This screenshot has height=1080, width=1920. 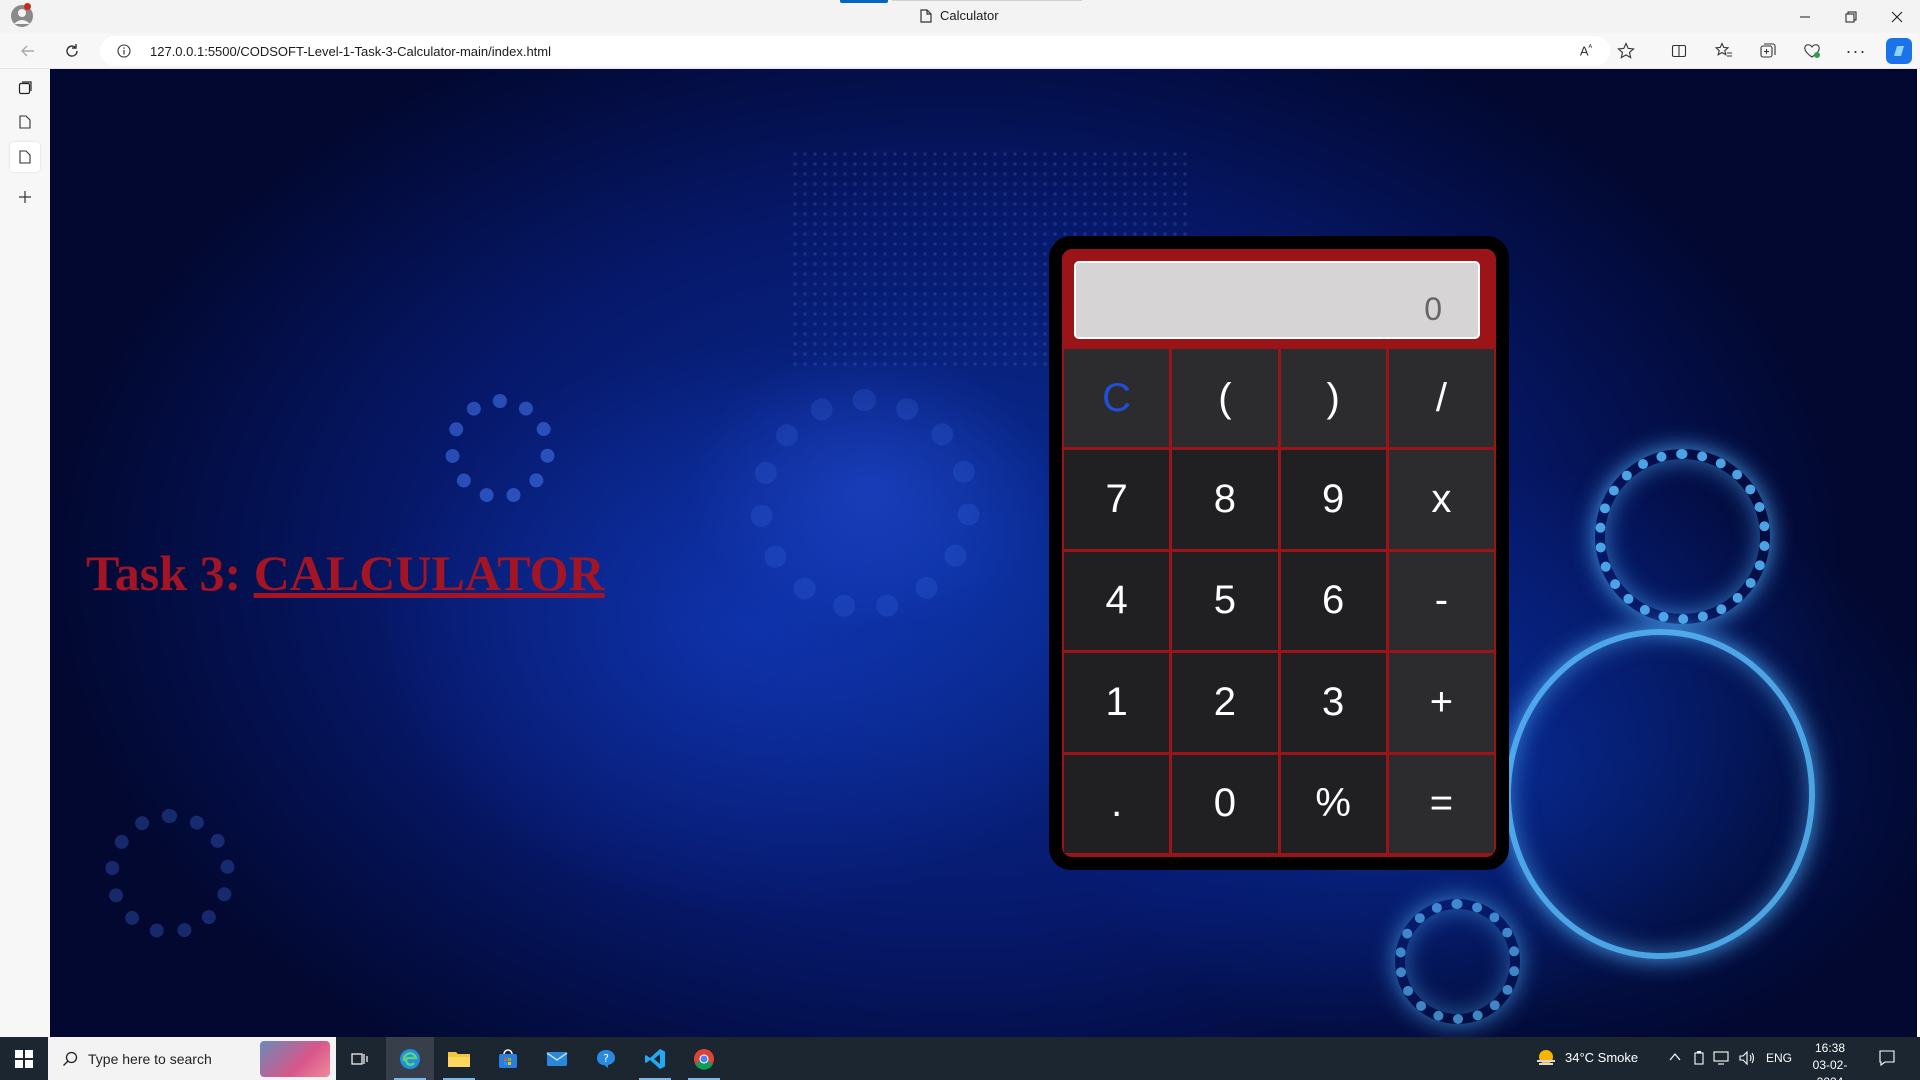 I want to click on back-button, so click(x=28, y=51).